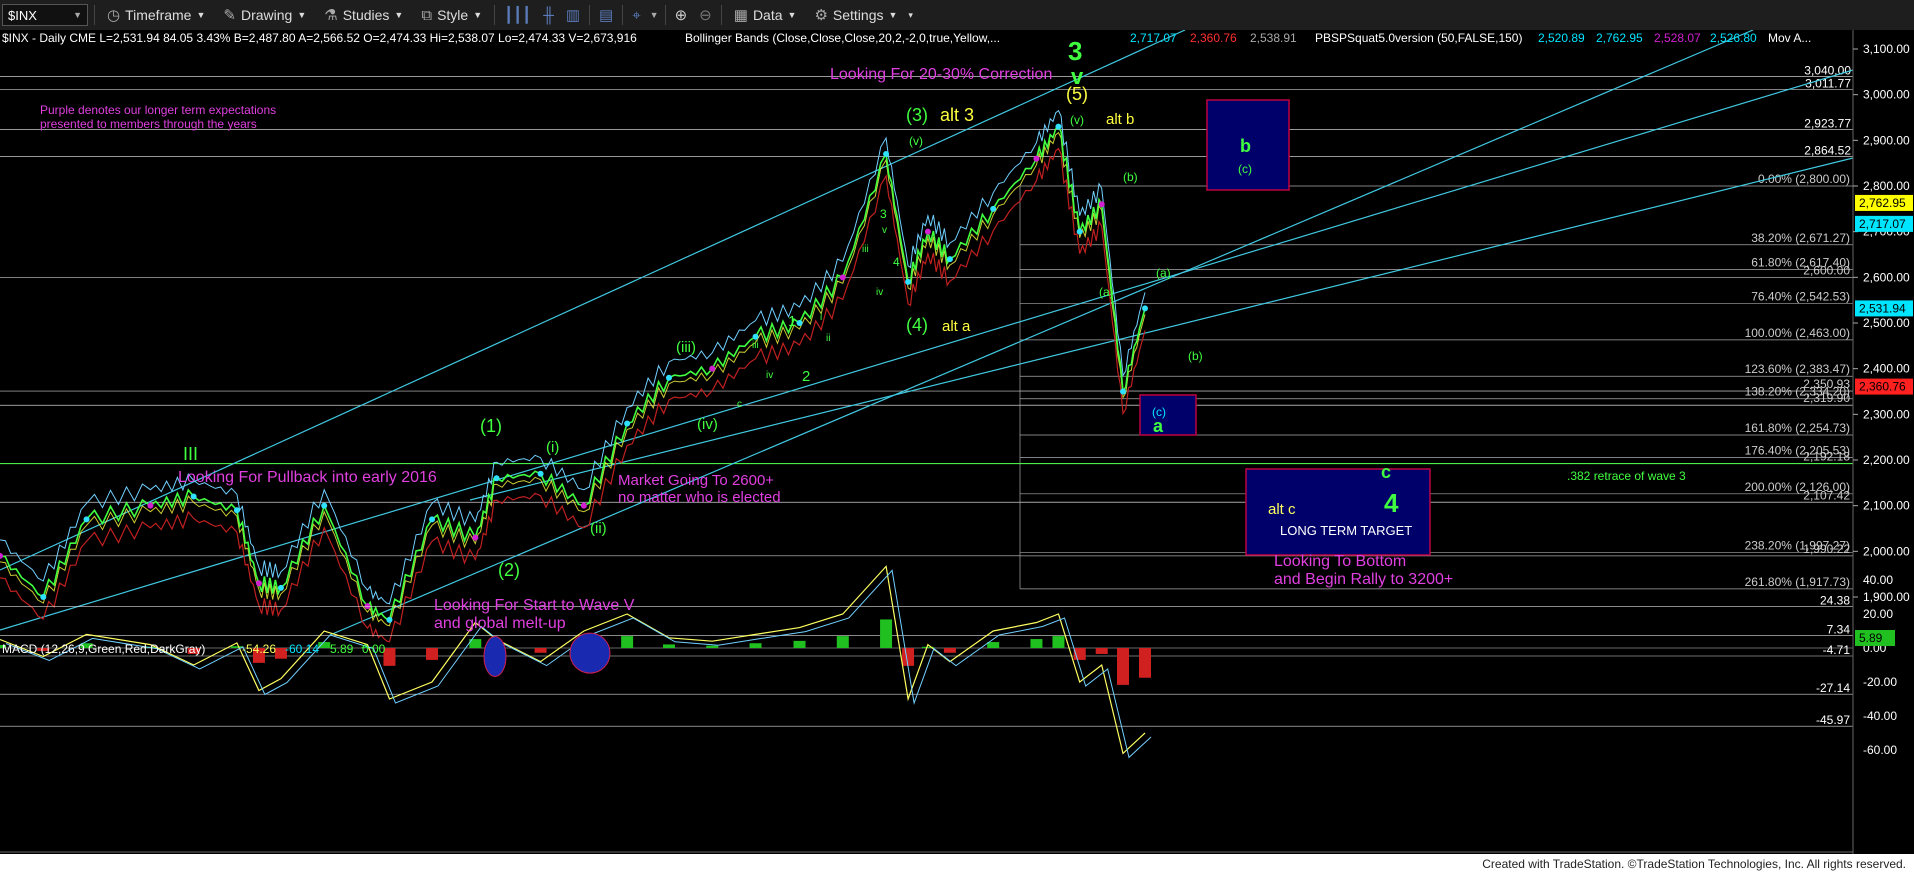 This screenshot has height=873, width=1914. What do you see at coordinates (606, 15) in the screenshot?
I see `panels-icon: ▤` at bounding box center [606, 15].